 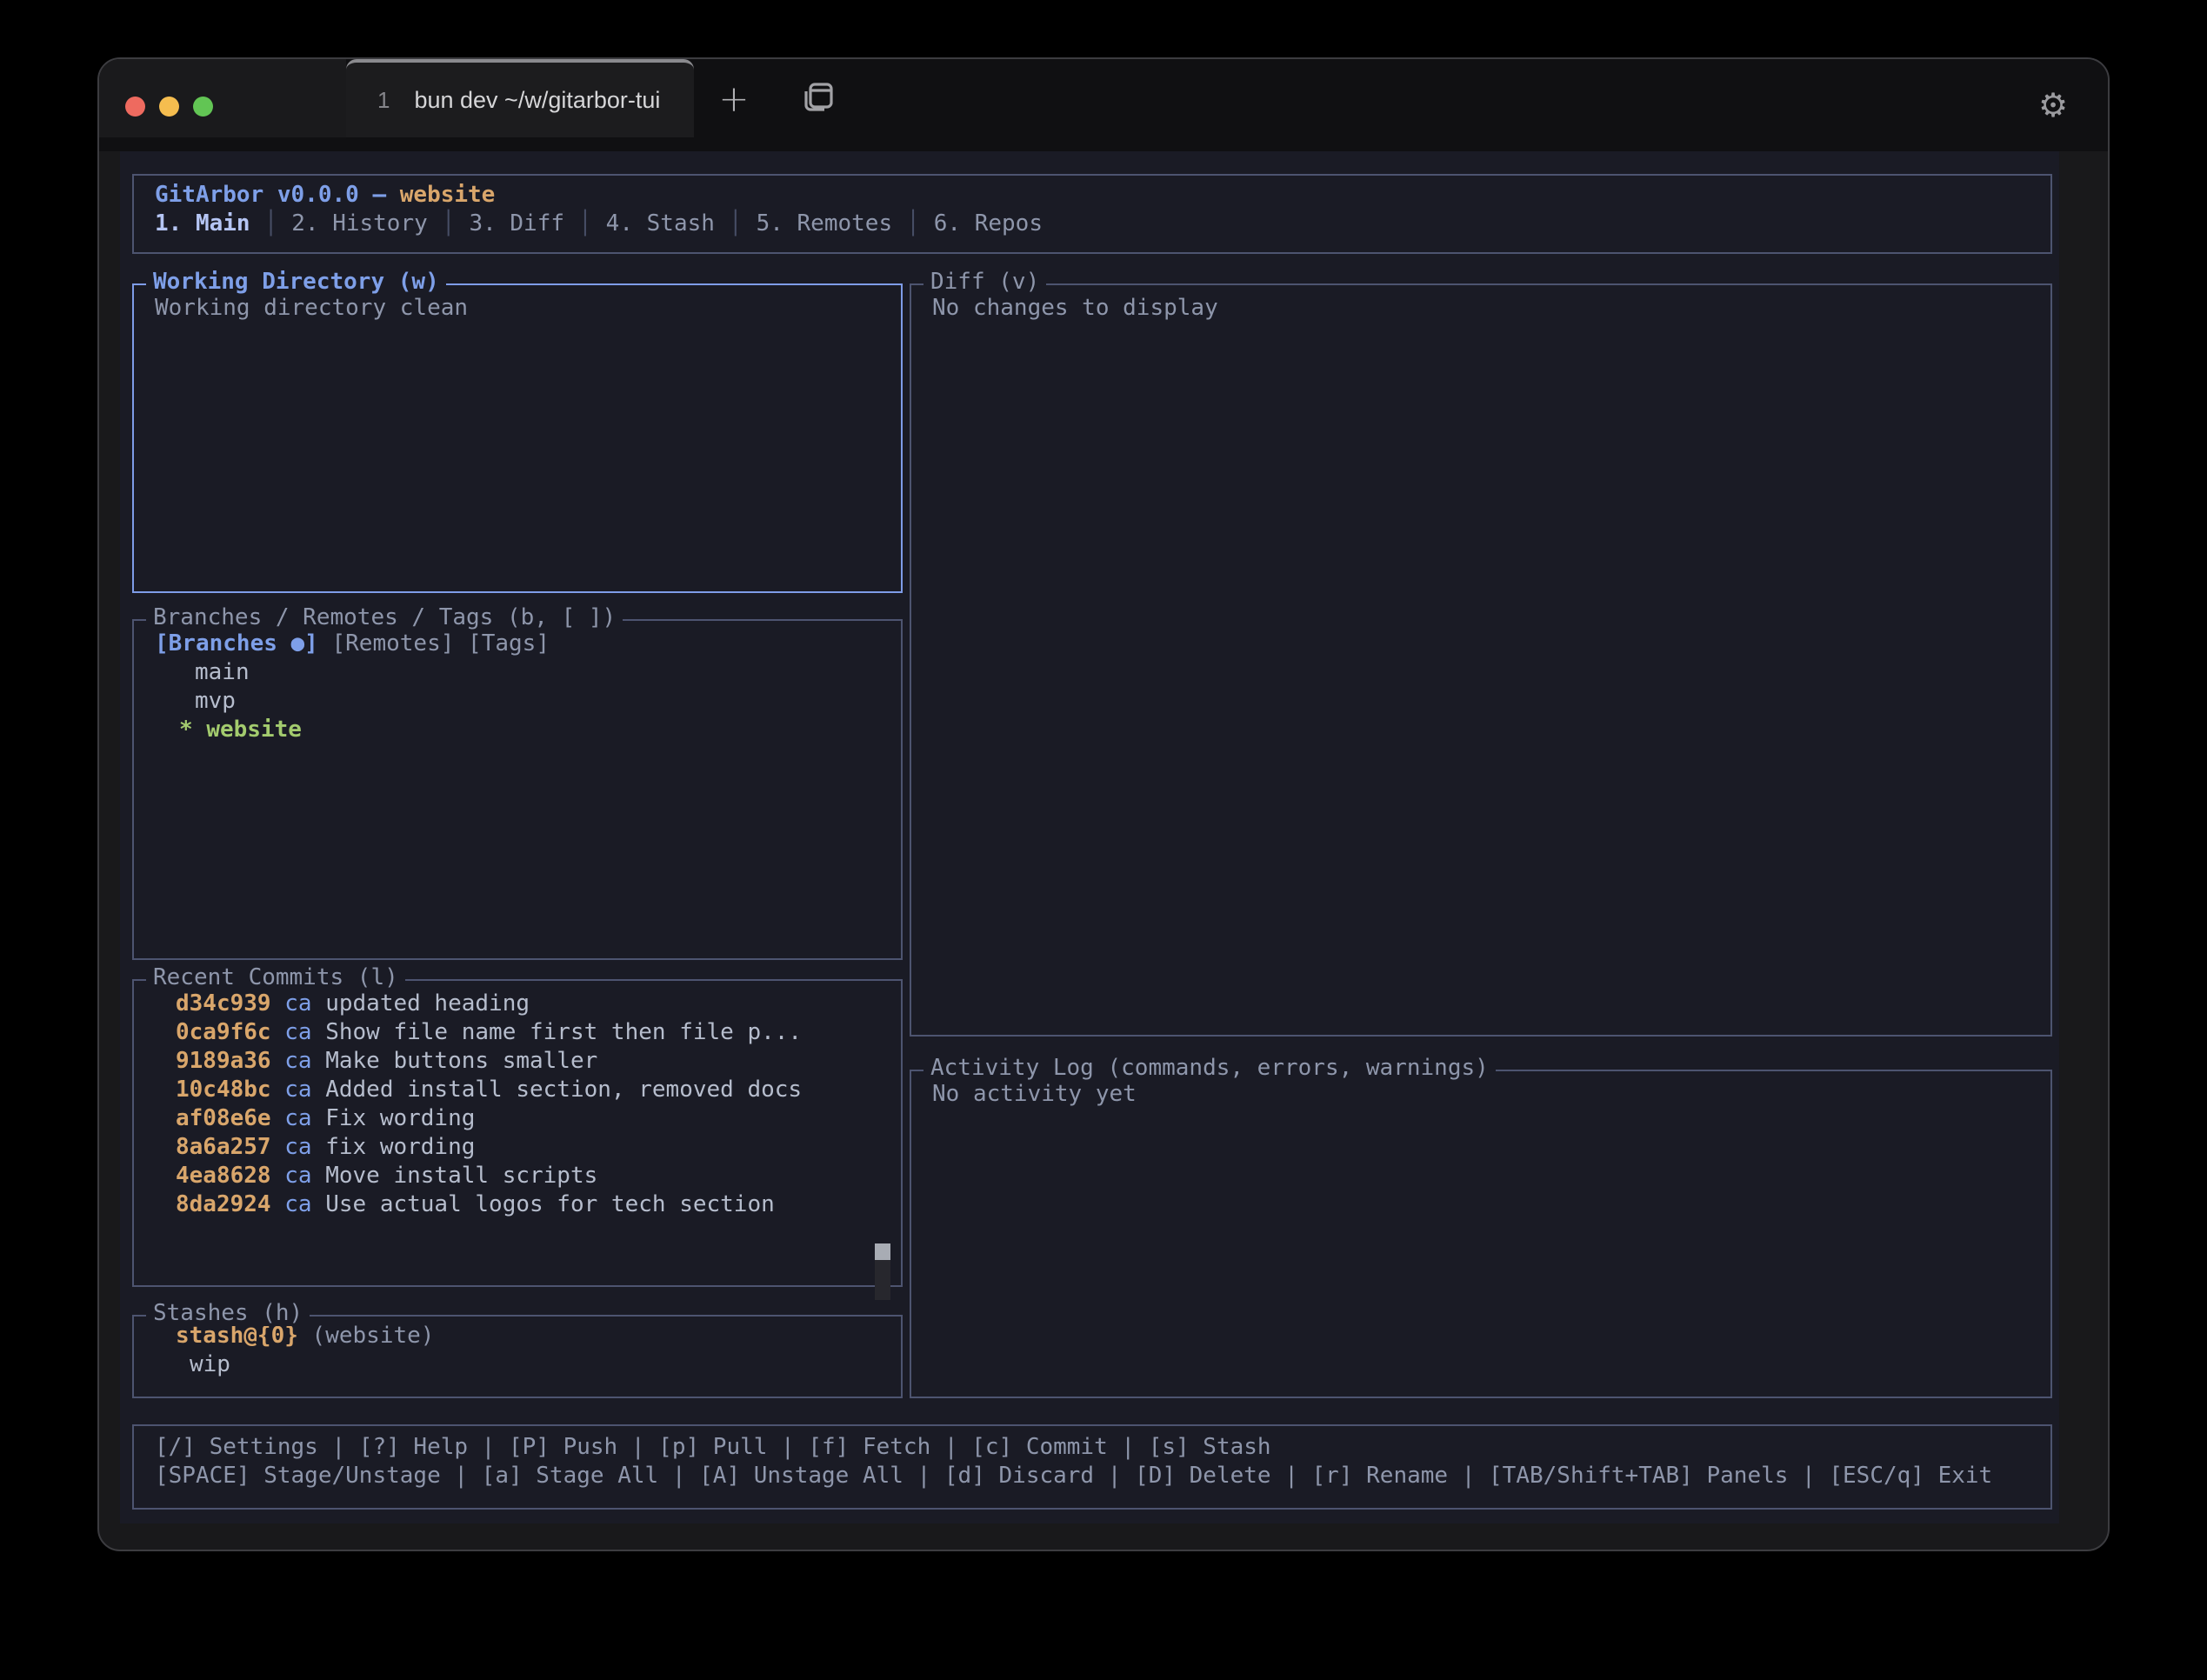 I want to click on traffic-lights, so click(x=169, y=107).